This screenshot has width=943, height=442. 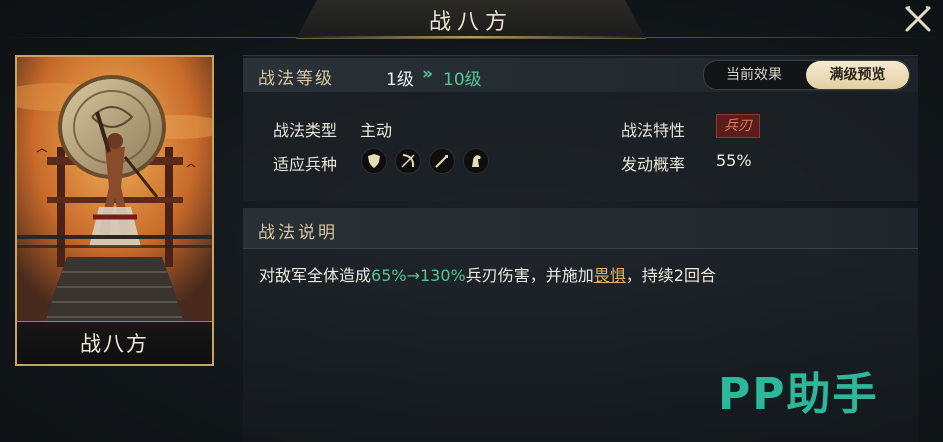 I want to click on card-name: 战八方, so click(x=114, y=344).